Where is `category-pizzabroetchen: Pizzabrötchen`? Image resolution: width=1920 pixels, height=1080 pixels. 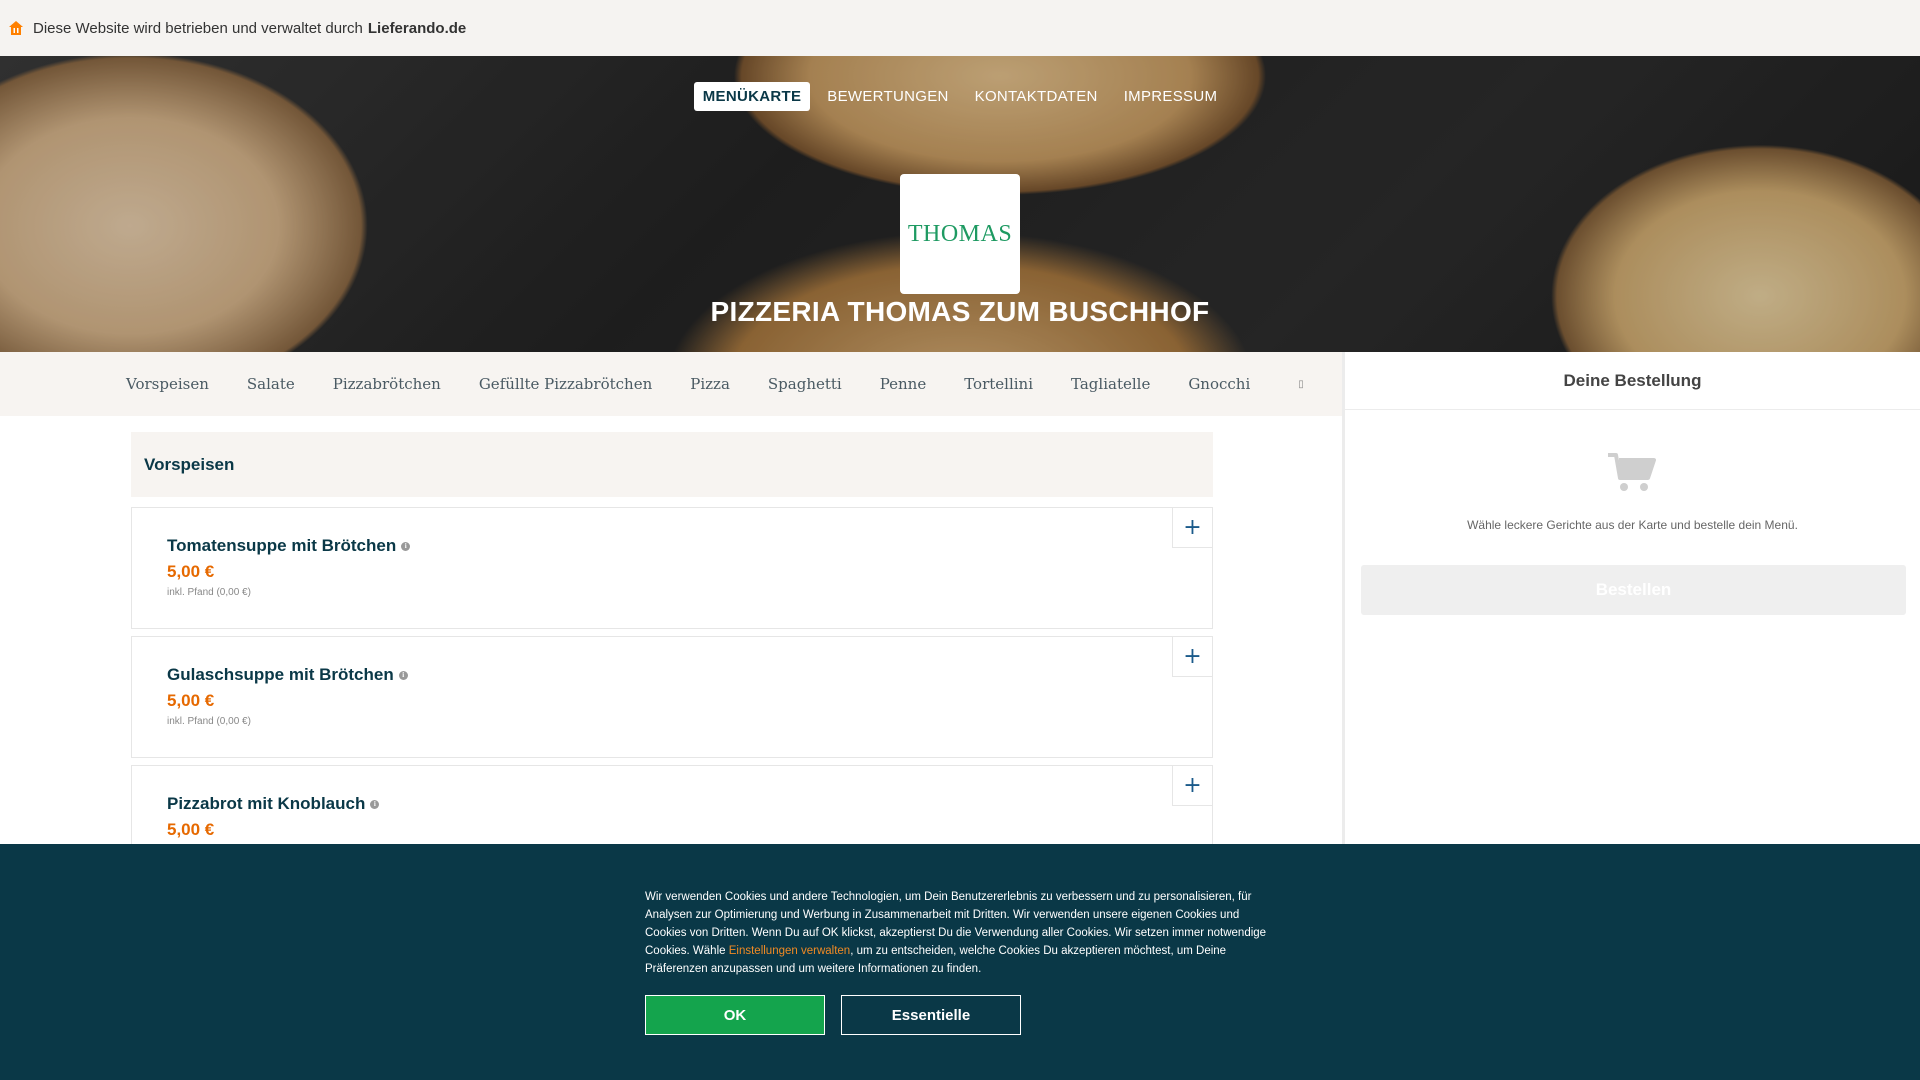 category-pizzabroetchen: Pizzabrötchen is located at coordinates (387, 384).